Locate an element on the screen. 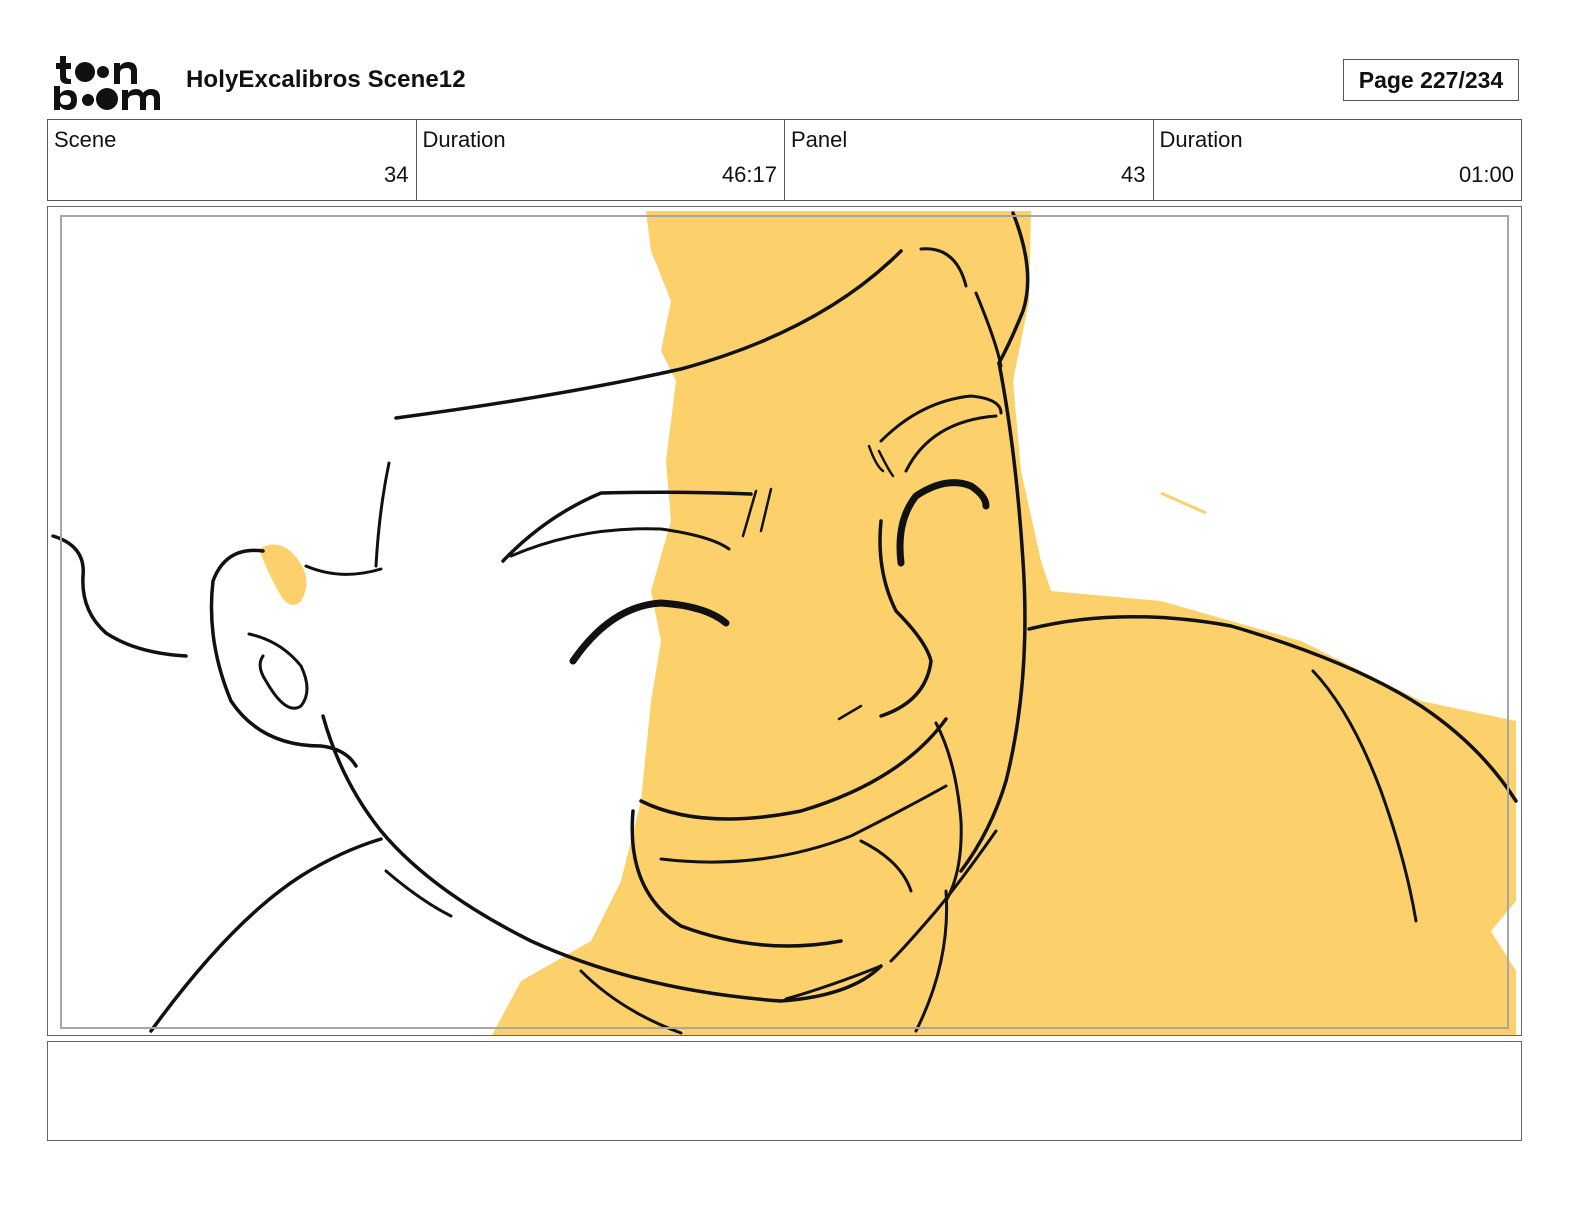 This screenshot has width=1584, height=1224. toon-boom-logo is located at coordinates (107, 83).